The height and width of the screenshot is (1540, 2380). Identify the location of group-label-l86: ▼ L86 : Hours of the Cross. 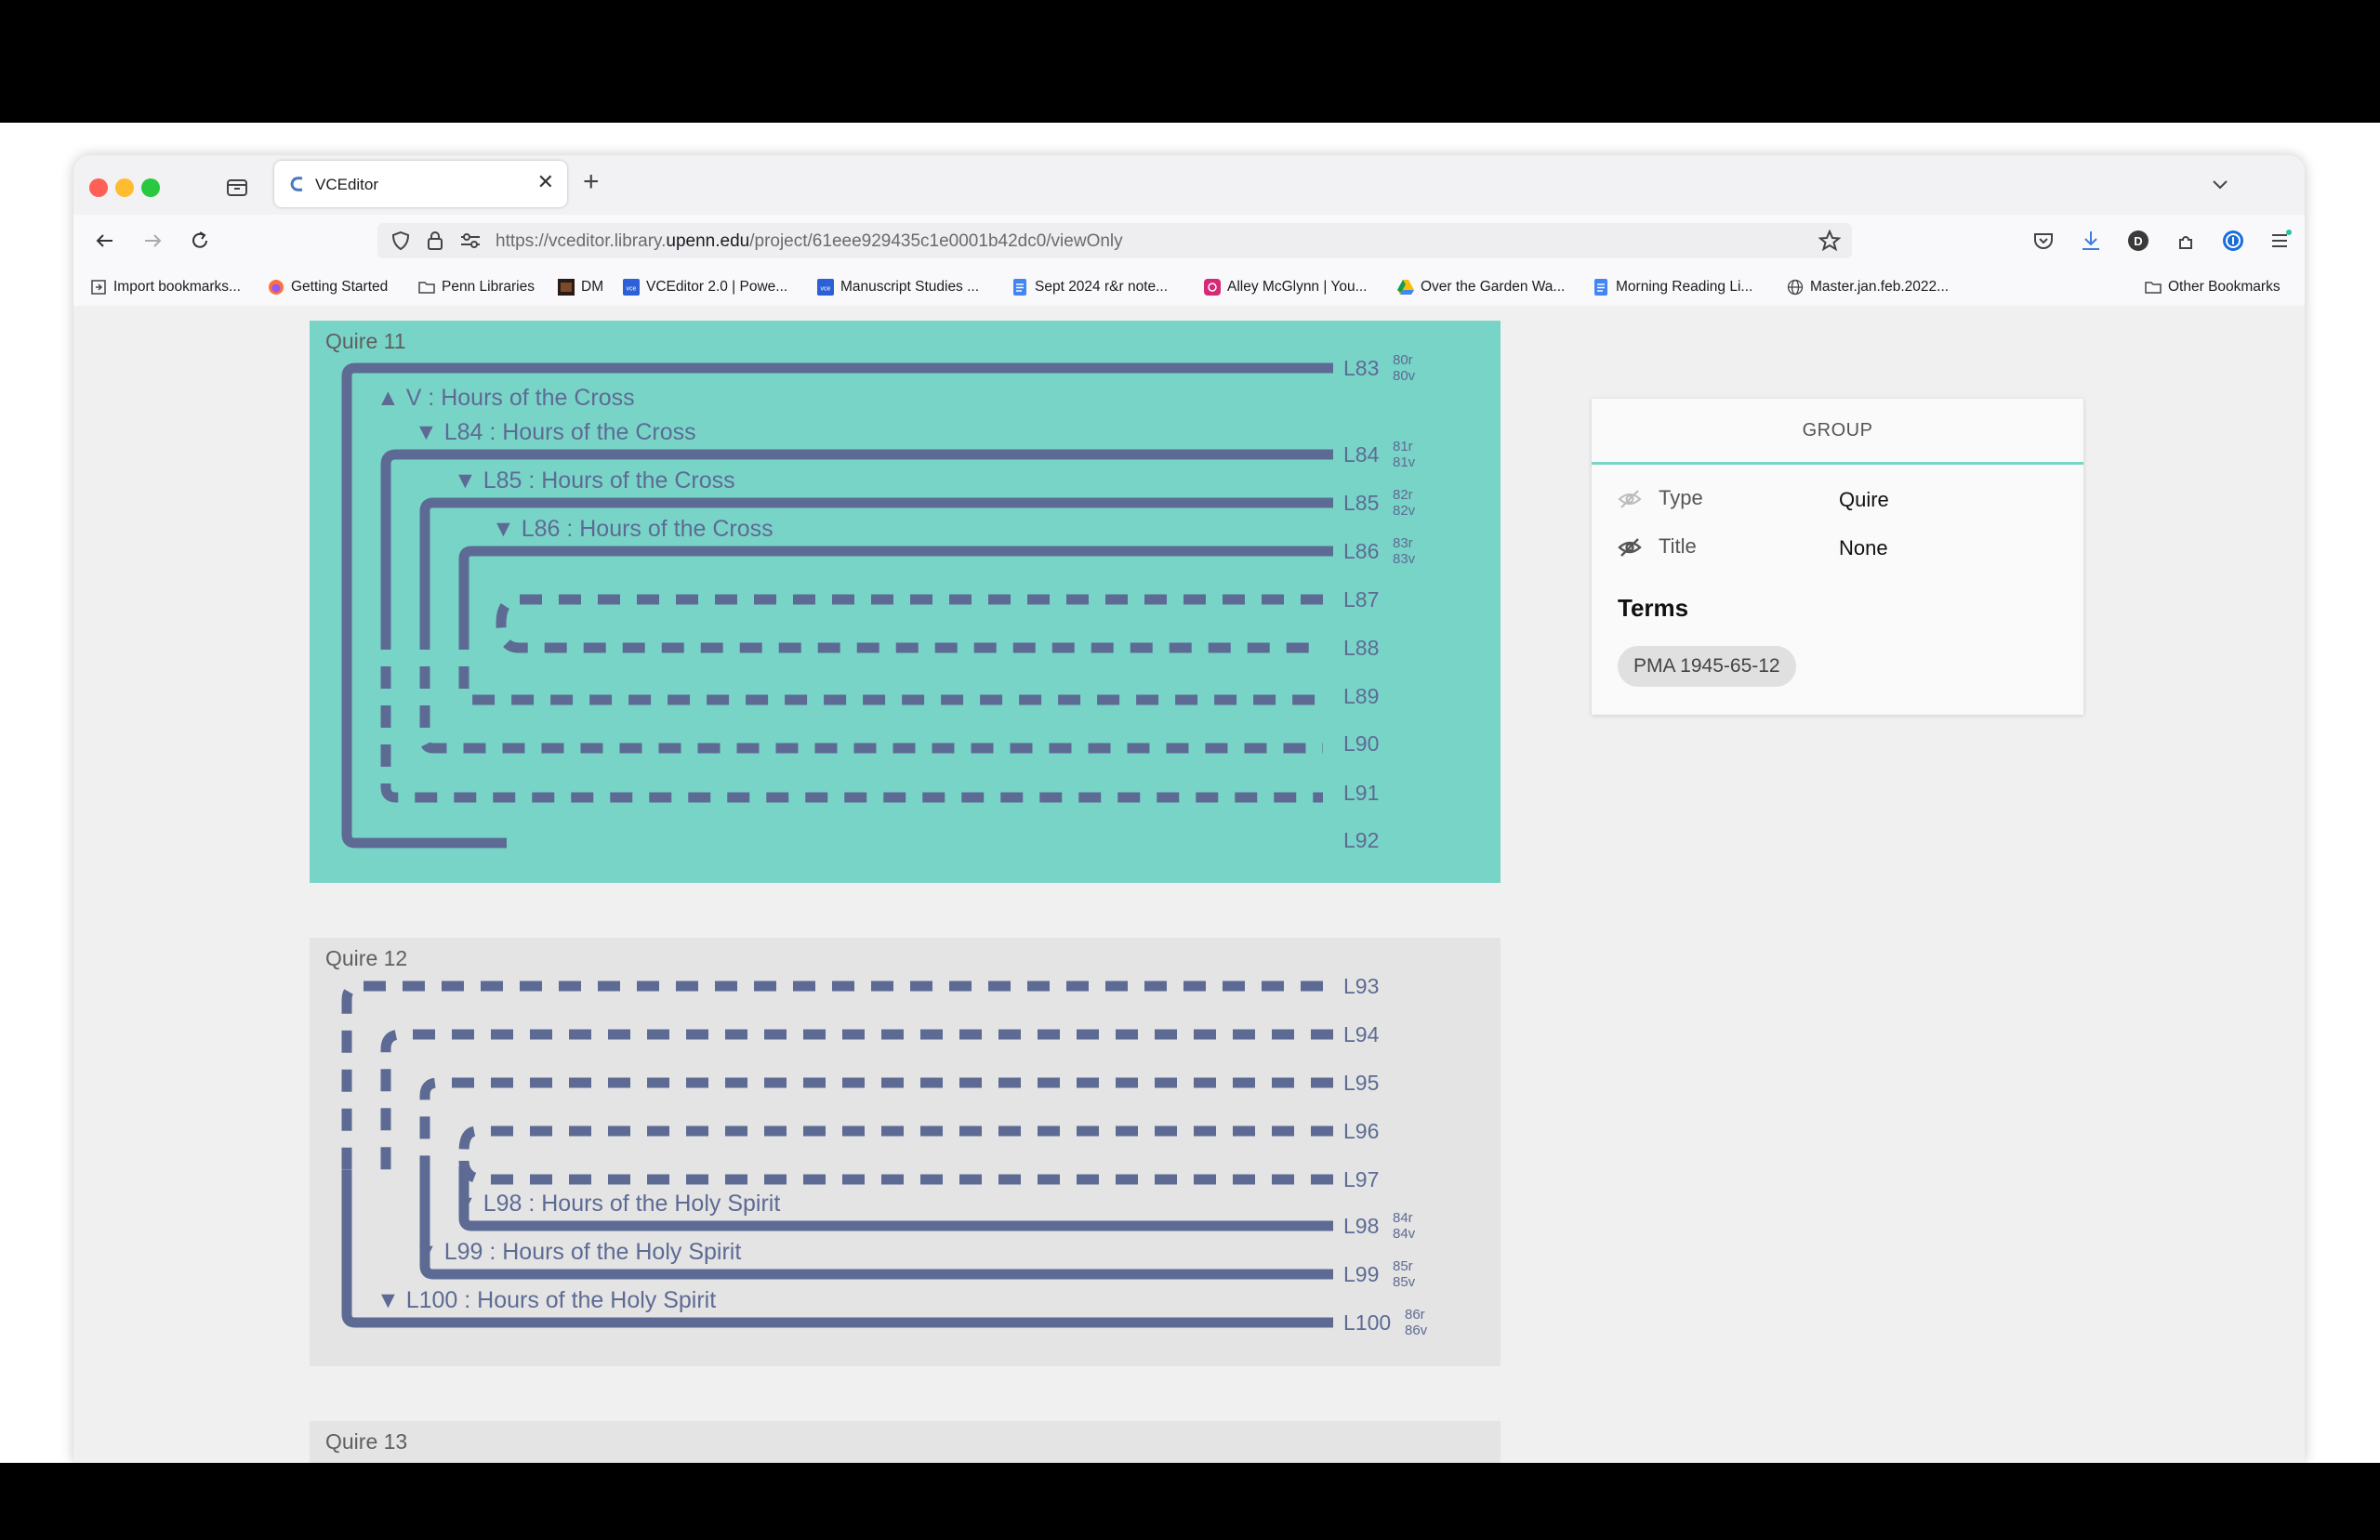
(633, 529).